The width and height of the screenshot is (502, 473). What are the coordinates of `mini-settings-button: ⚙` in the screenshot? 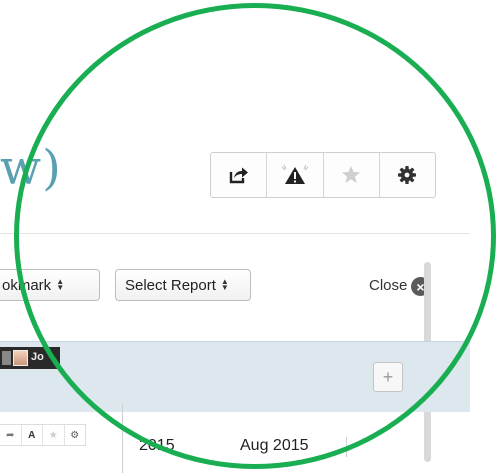 It's located at (75, 435).